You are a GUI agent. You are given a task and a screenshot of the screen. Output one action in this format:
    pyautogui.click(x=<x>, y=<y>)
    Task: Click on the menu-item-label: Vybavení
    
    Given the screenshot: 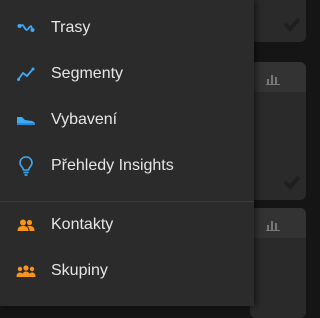 What is the action you would take?
    pyautogui.click(x=84, y=119)
    